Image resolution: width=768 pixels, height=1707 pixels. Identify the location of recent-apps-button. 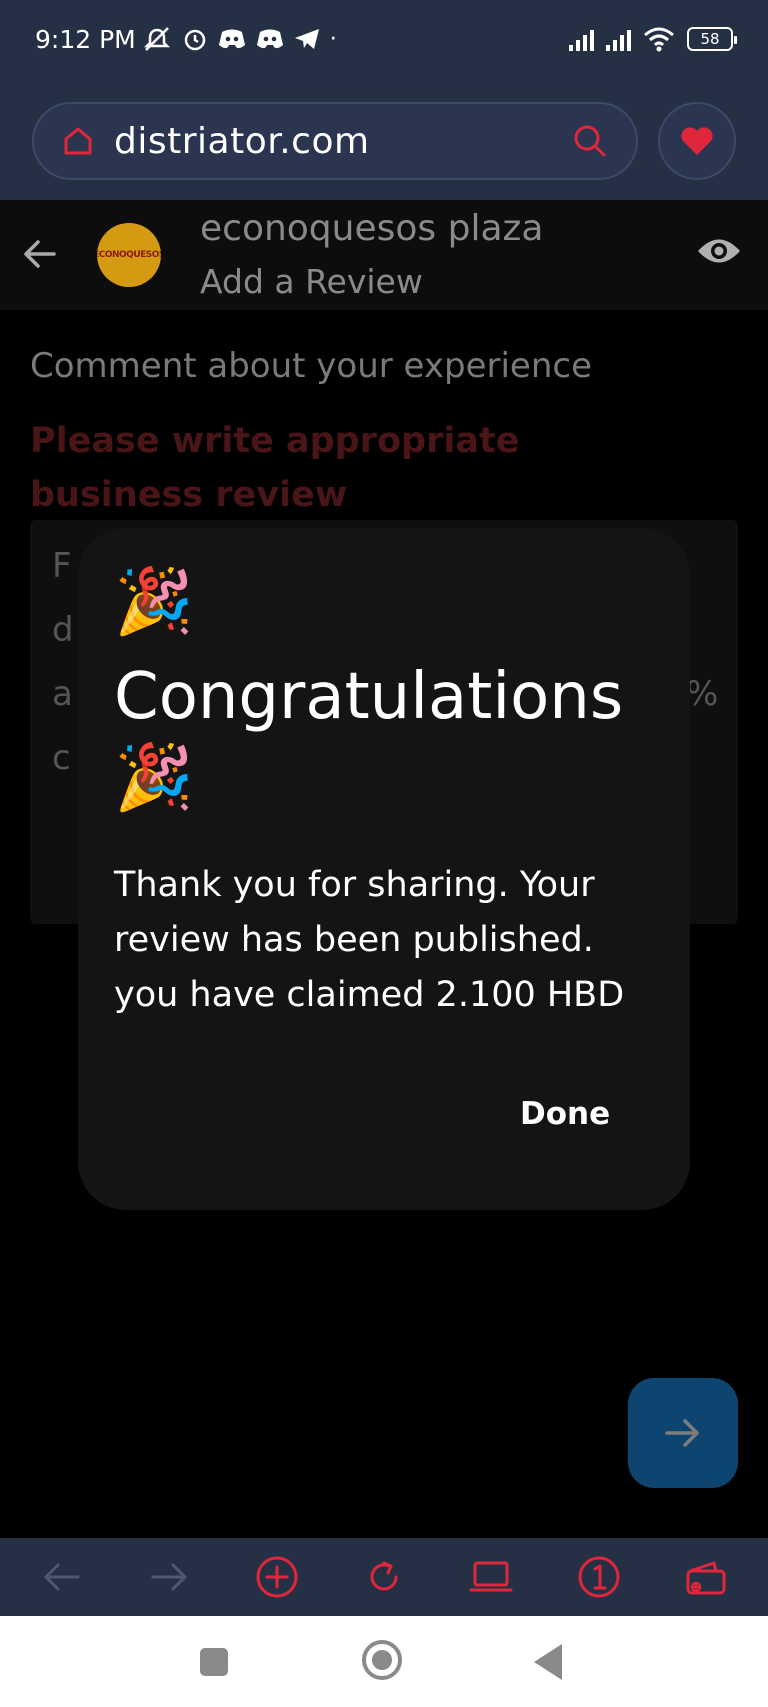
(214, 1662).